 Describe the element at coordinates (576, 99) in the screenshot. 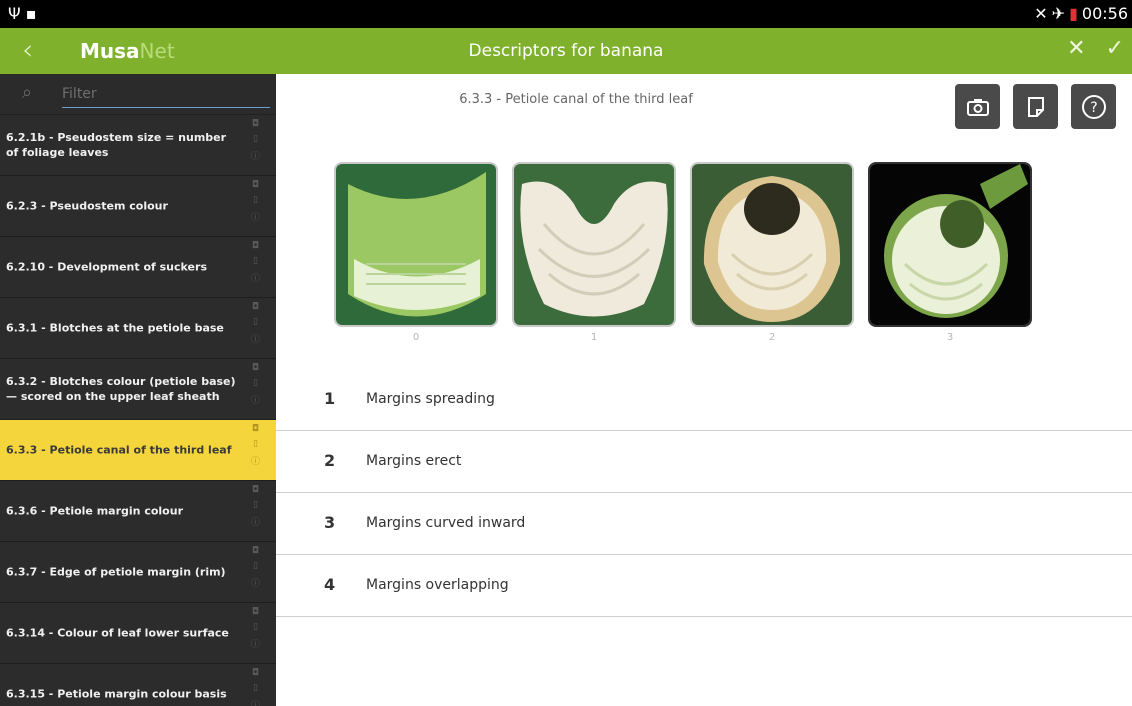

I see `descriptor-title: 6.3.3 - Petiole canal of the third leaf` at that location.